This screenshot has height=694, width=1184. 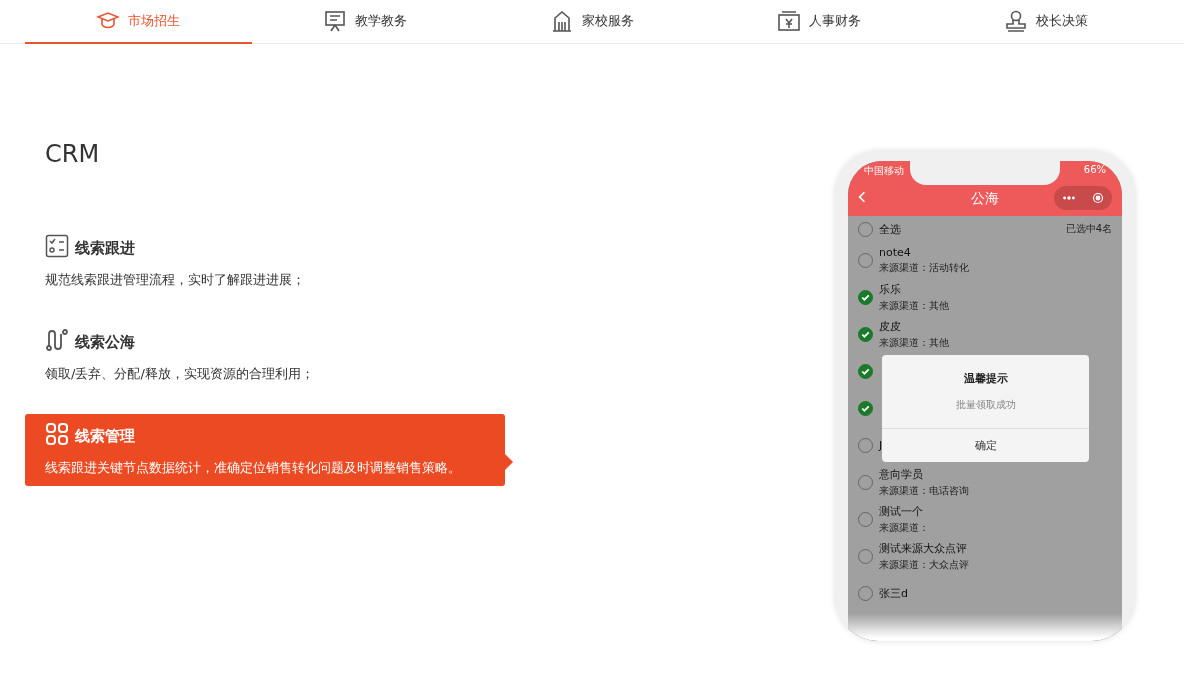 What do you see at coordinates (893, 593) in the screenshot?
I see `lead-name: 张三d` at bounding box center [893, 593].